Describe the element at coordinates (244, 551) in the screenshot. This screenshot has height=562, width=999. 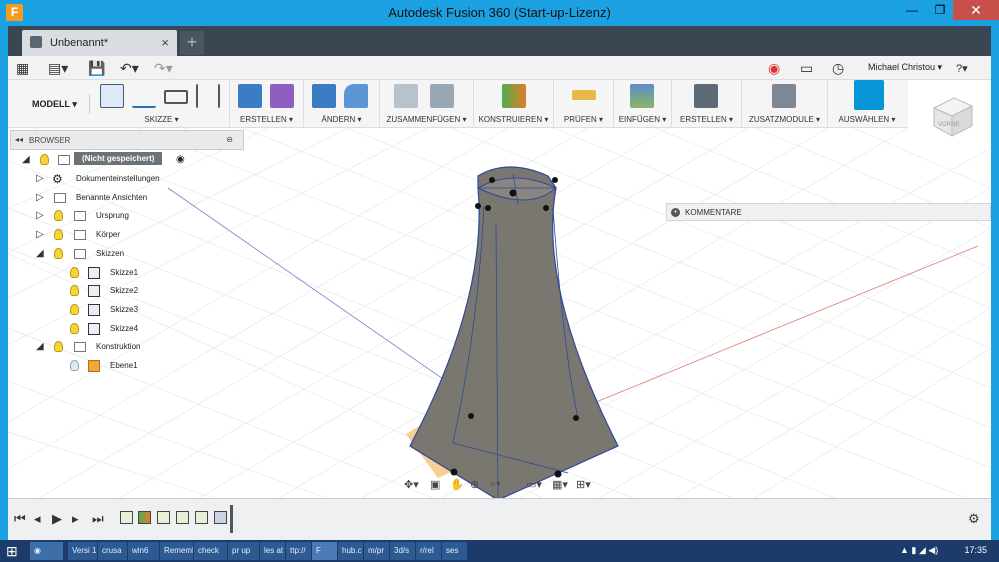
I see `taskbar-item: pr up` at that location.